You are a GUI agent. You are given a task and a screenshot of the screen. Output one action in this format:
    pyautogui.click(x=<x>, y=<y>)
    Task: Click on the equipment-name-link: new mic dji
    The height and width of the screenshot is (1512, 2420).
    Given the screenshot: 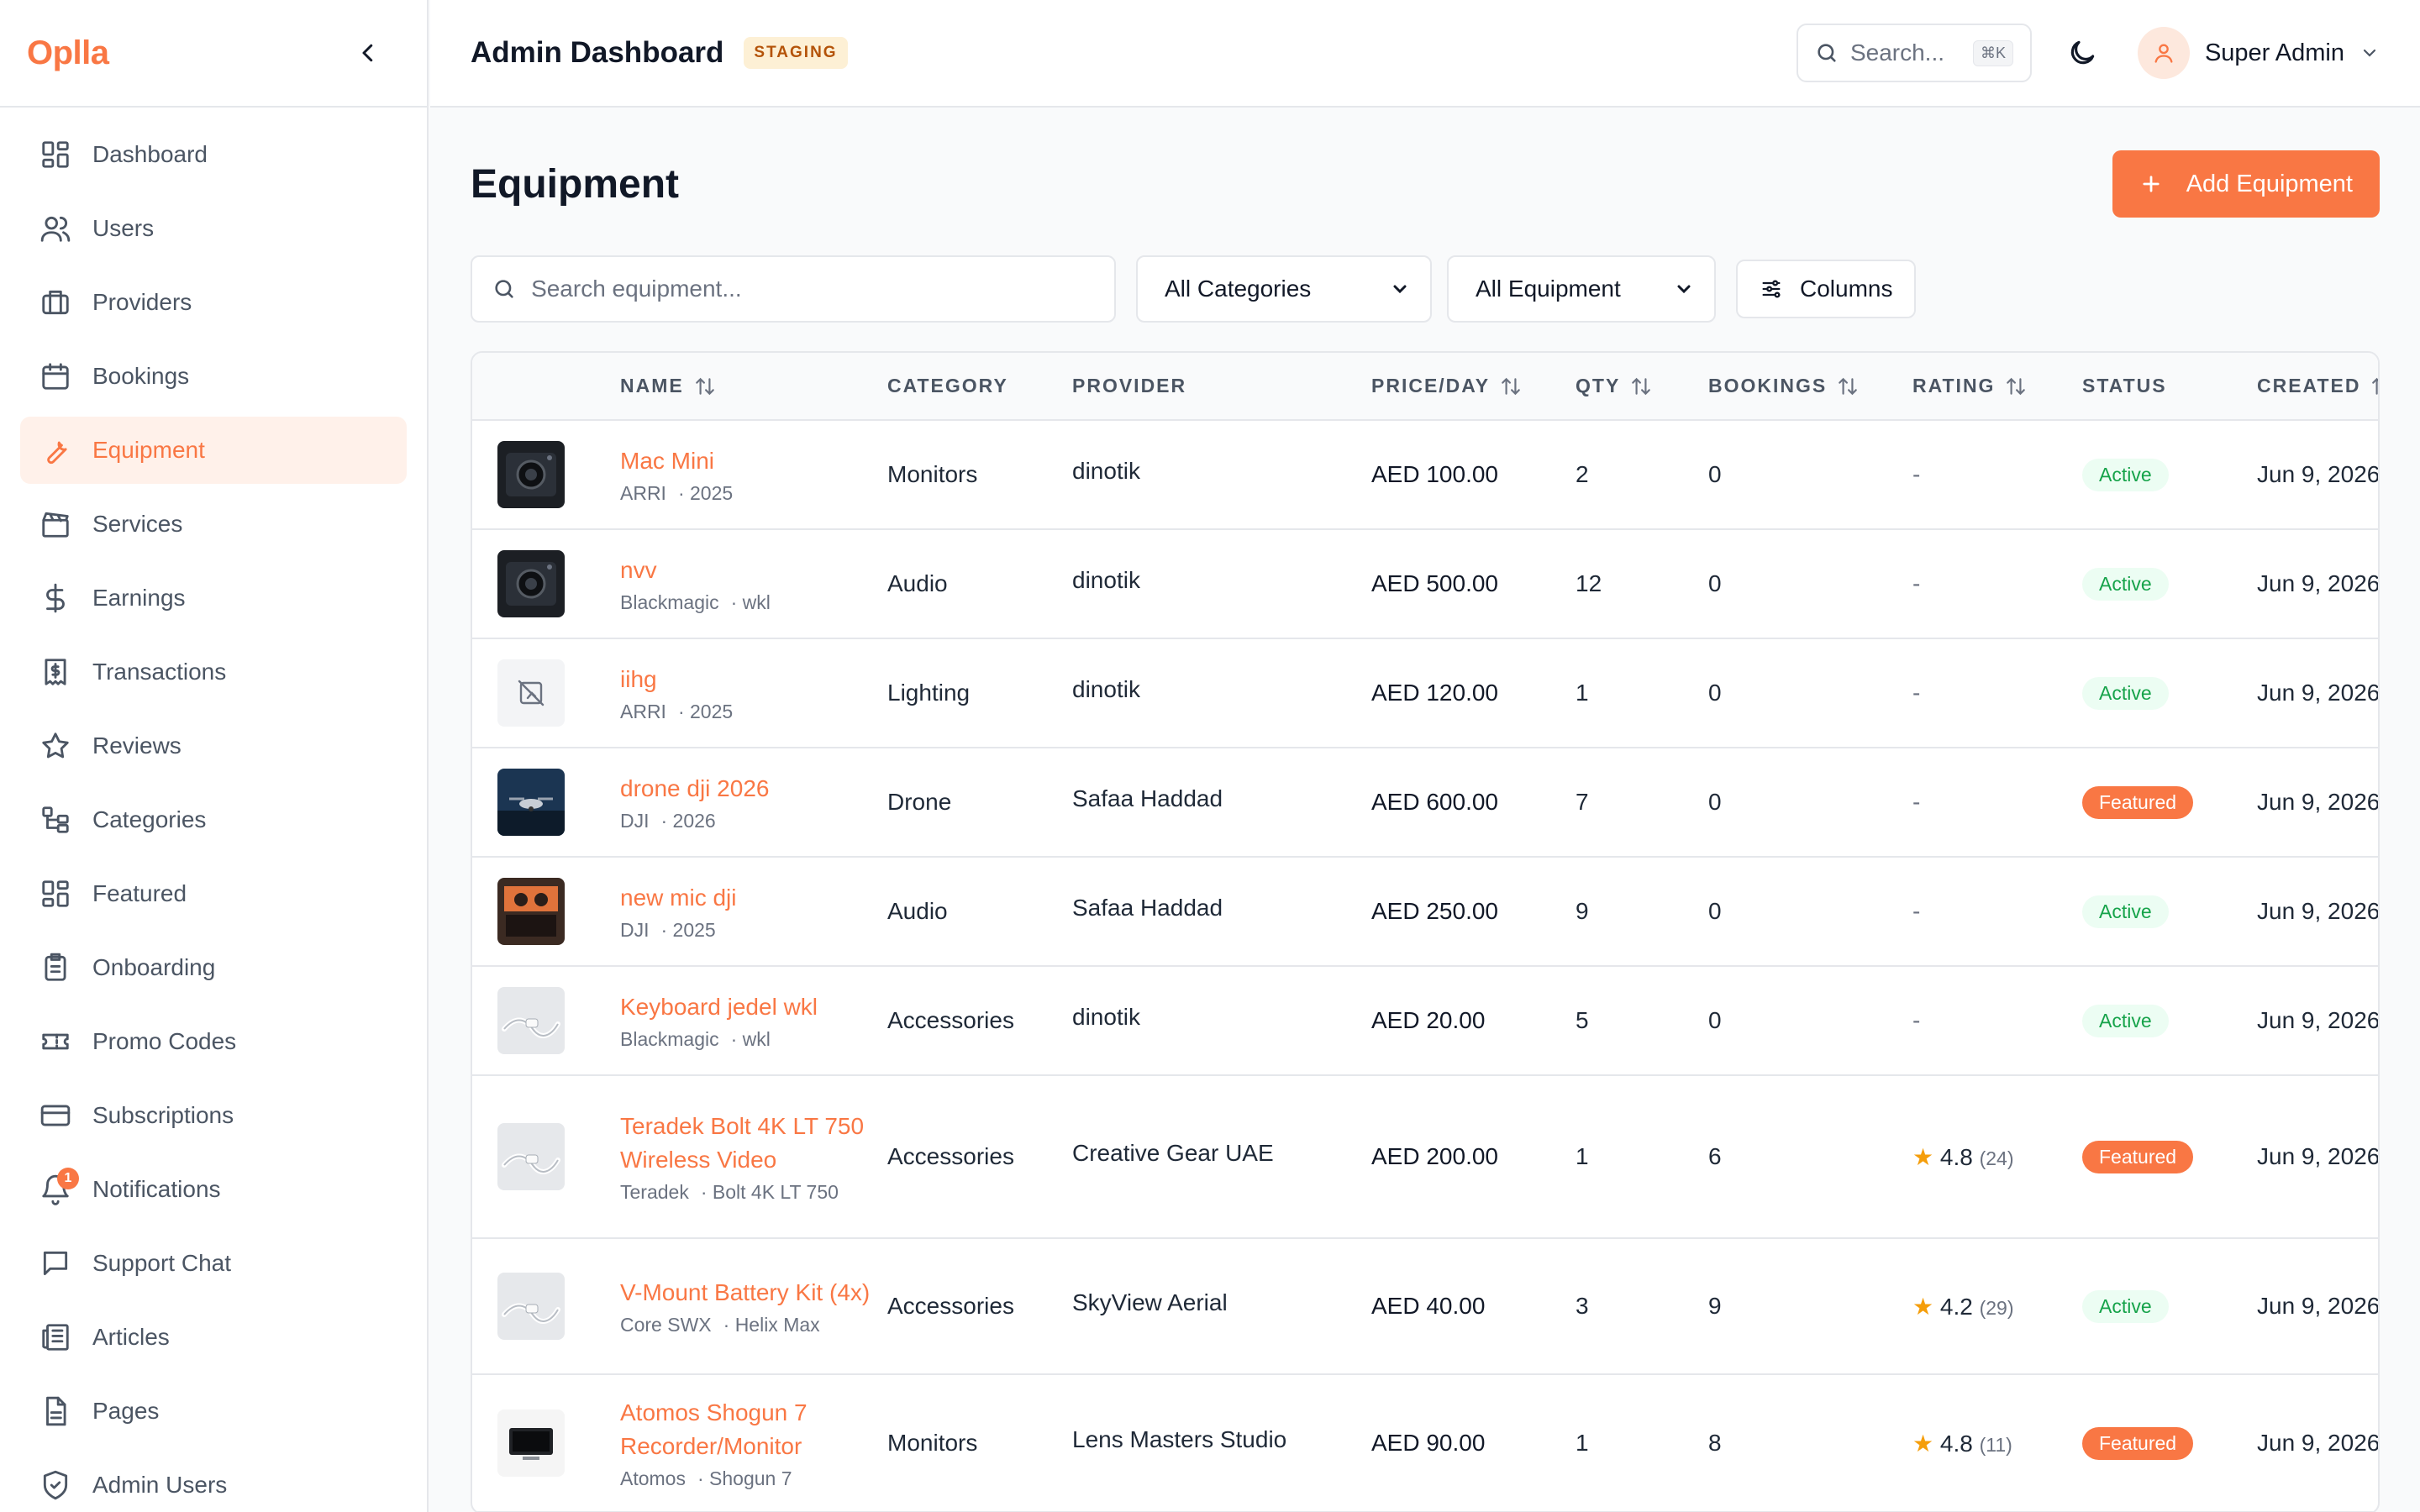 What is the action you would take?
    pyautogui.click(x=746, y=898)
    